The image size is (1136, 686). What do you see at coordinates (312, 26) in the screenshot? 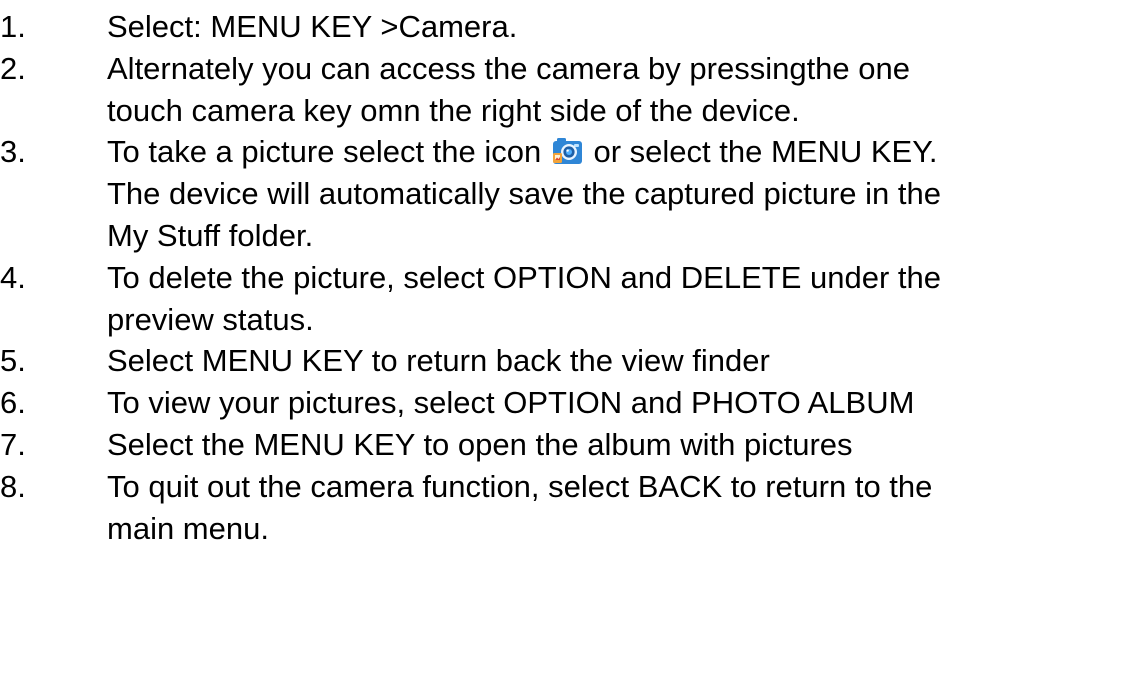
I see `step-text-line: Select: MENU KEY >Camera.` at bounding box center [312, 26].